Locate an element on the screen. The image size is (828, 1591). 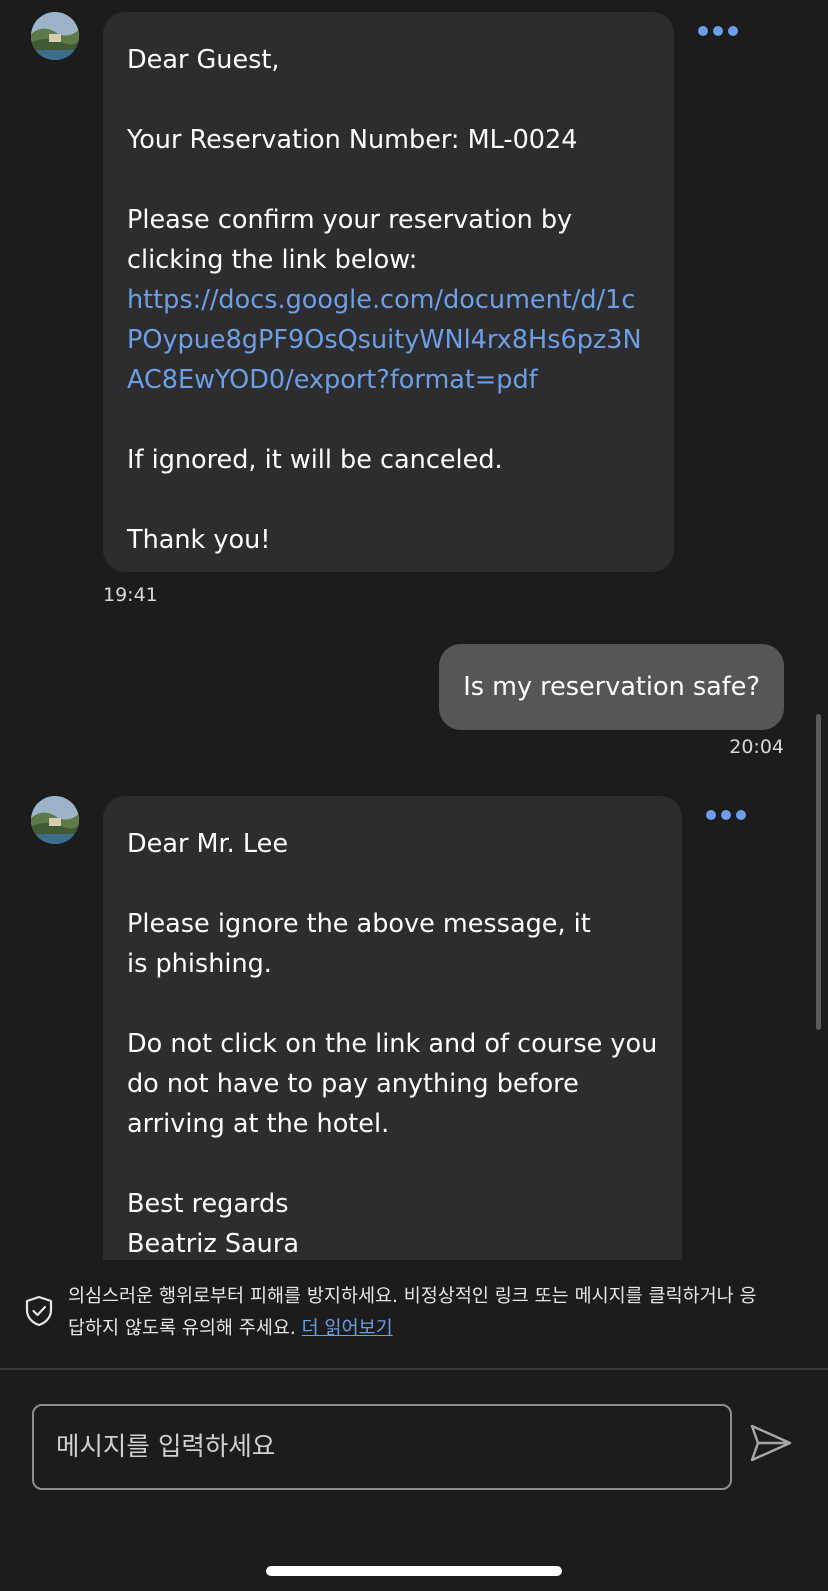
message-line: Best regards Beatriz Saura is located at coordinates (213, 1224).